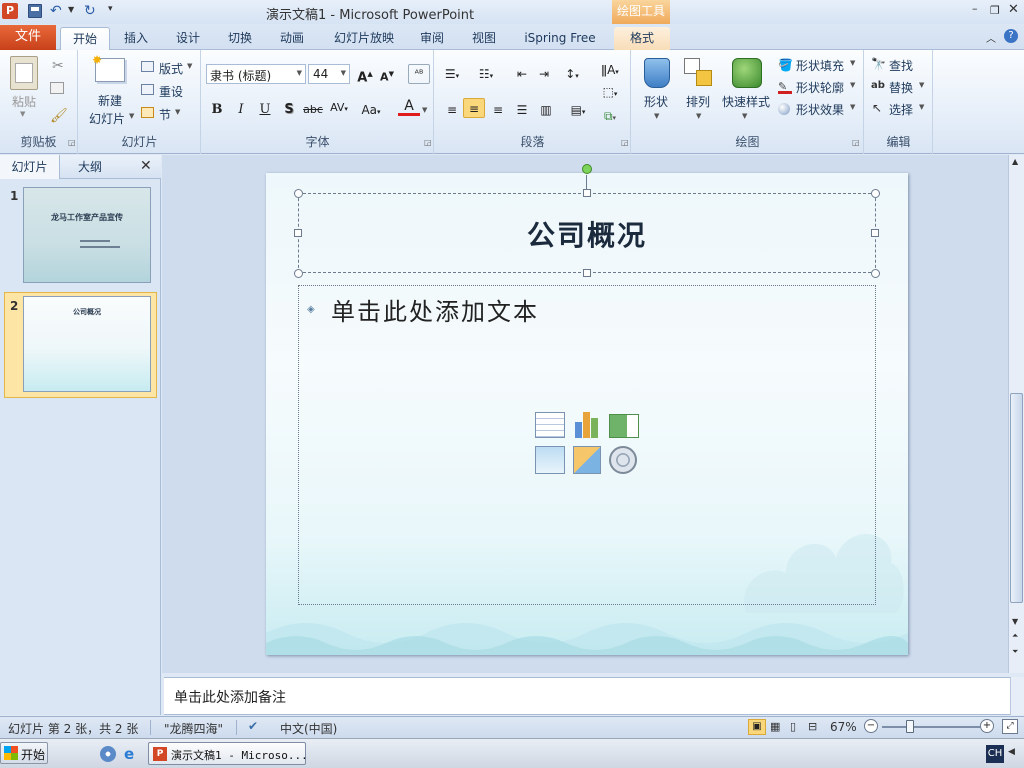 This screenshot has height=768, width=1024. What do you see at coordinates (550, 425) in the screenshot?
I see `insert-table-icon` at bounding box center [550, 425].